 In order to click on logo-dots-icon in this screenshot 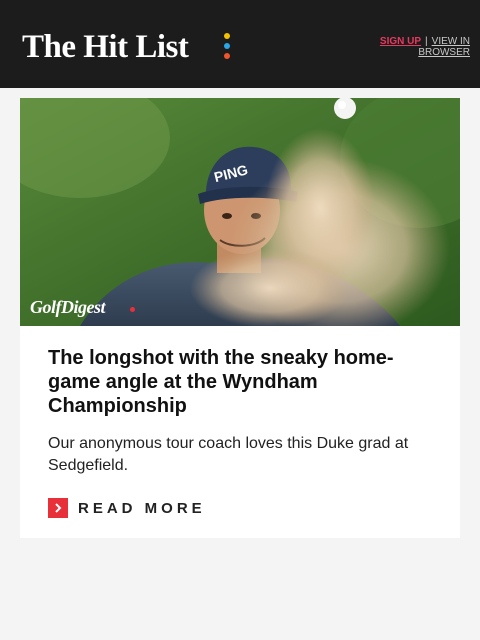, I will do `click(228, 47)`.